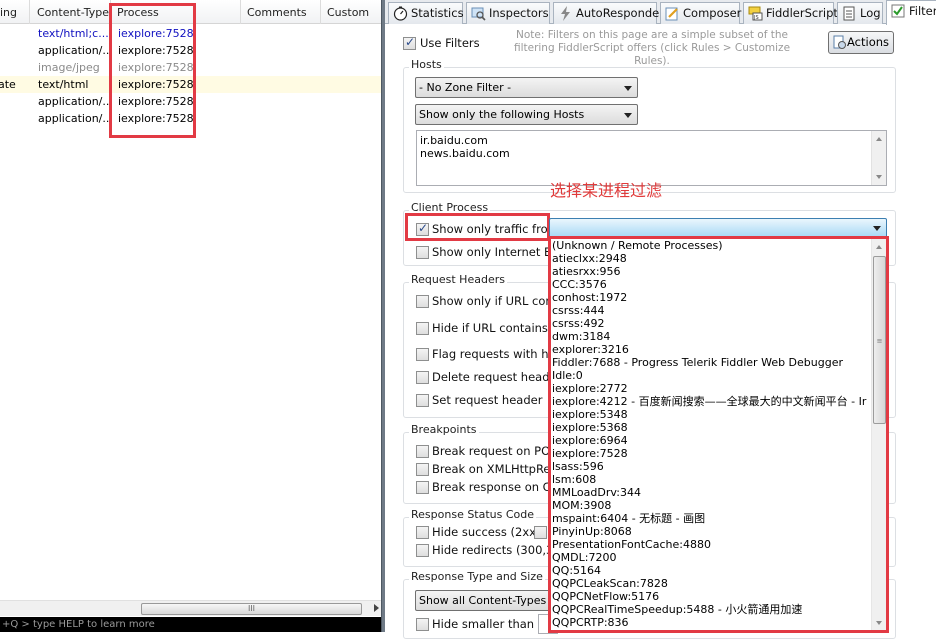 The height and width of the screenshot is (639, 936). What do you see at coordinates (898, 11) in the screenshot?
I see `checkbox-icon` at bounding box center [898, 11].